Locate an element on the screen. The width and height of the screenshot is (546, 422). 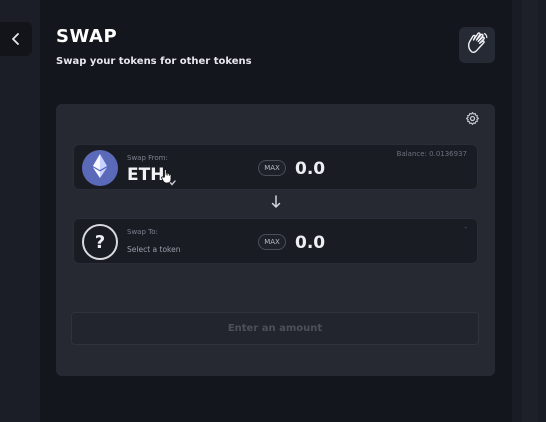
ethereum-icon is located at coordinates (100, 168).